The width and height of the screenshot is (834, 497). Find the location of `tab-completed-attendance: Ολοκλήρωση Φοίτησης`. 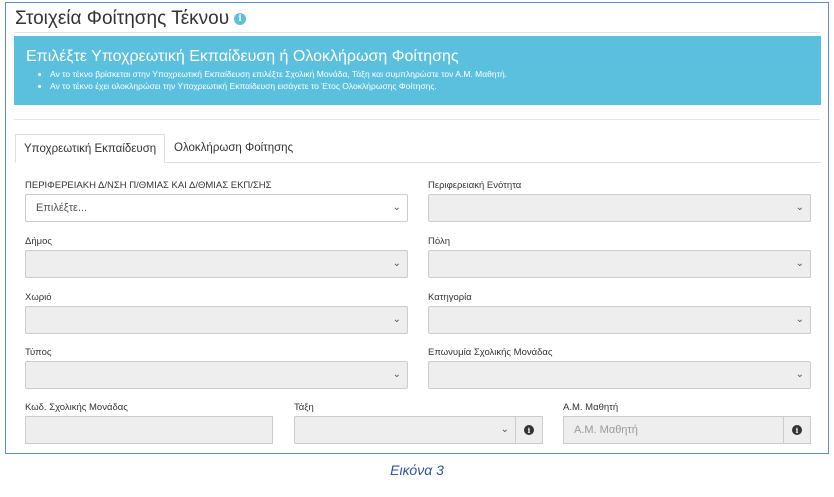

tab-completed-attendance: Ολοκλήρωση Φοίτησης is located at coordinates (233, 148).